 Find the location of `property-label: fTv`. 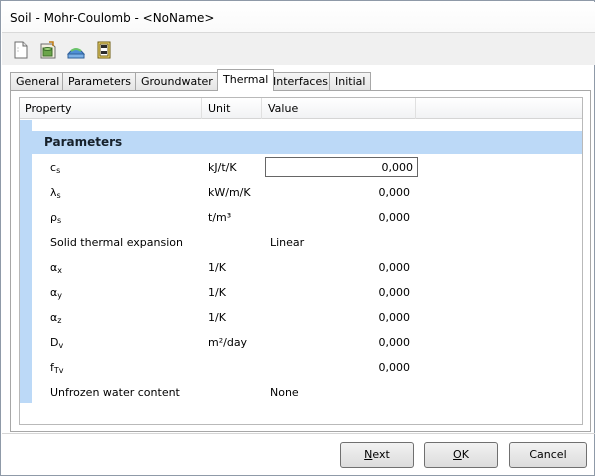

property-label: fTv is located at coordinates (57, 368).